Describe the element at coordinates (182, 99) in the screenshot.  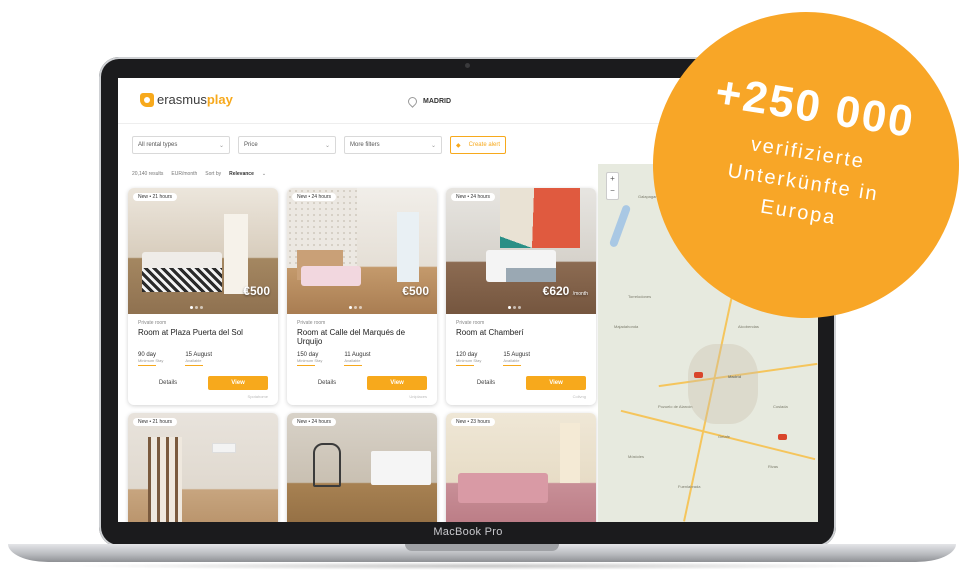
I see `logo-text: erasmus` at that location.